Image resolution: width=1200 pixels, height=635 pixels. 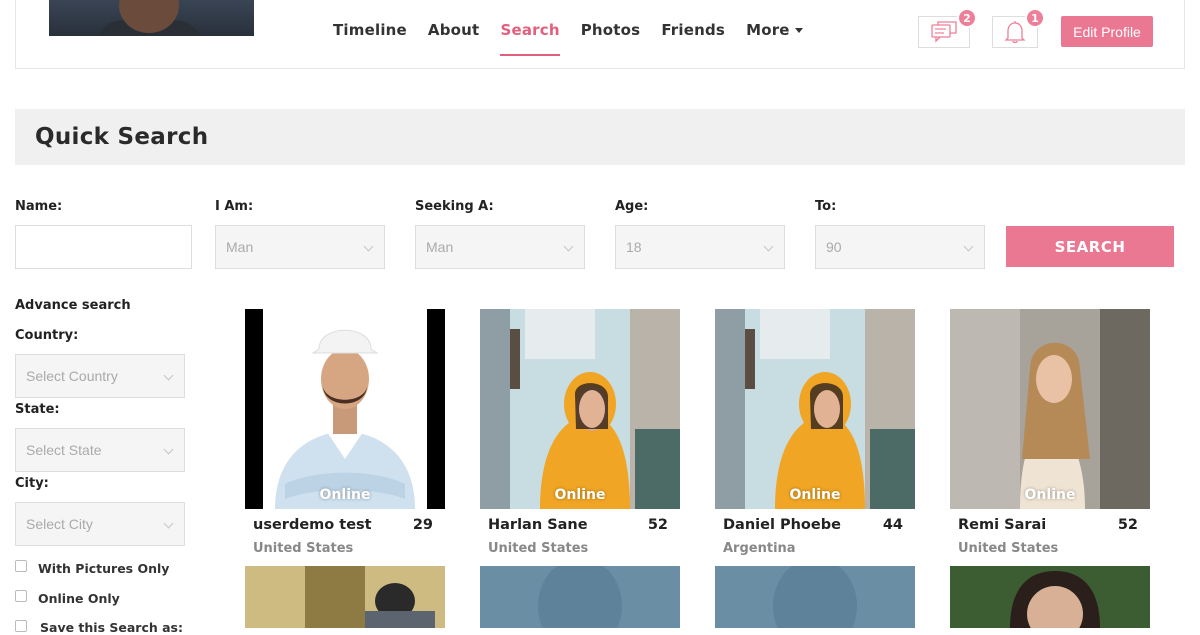 What do you see at coordinates (454, 37) in the screenshot?
I see `nav-about: About` at bounding box center [454, 37].